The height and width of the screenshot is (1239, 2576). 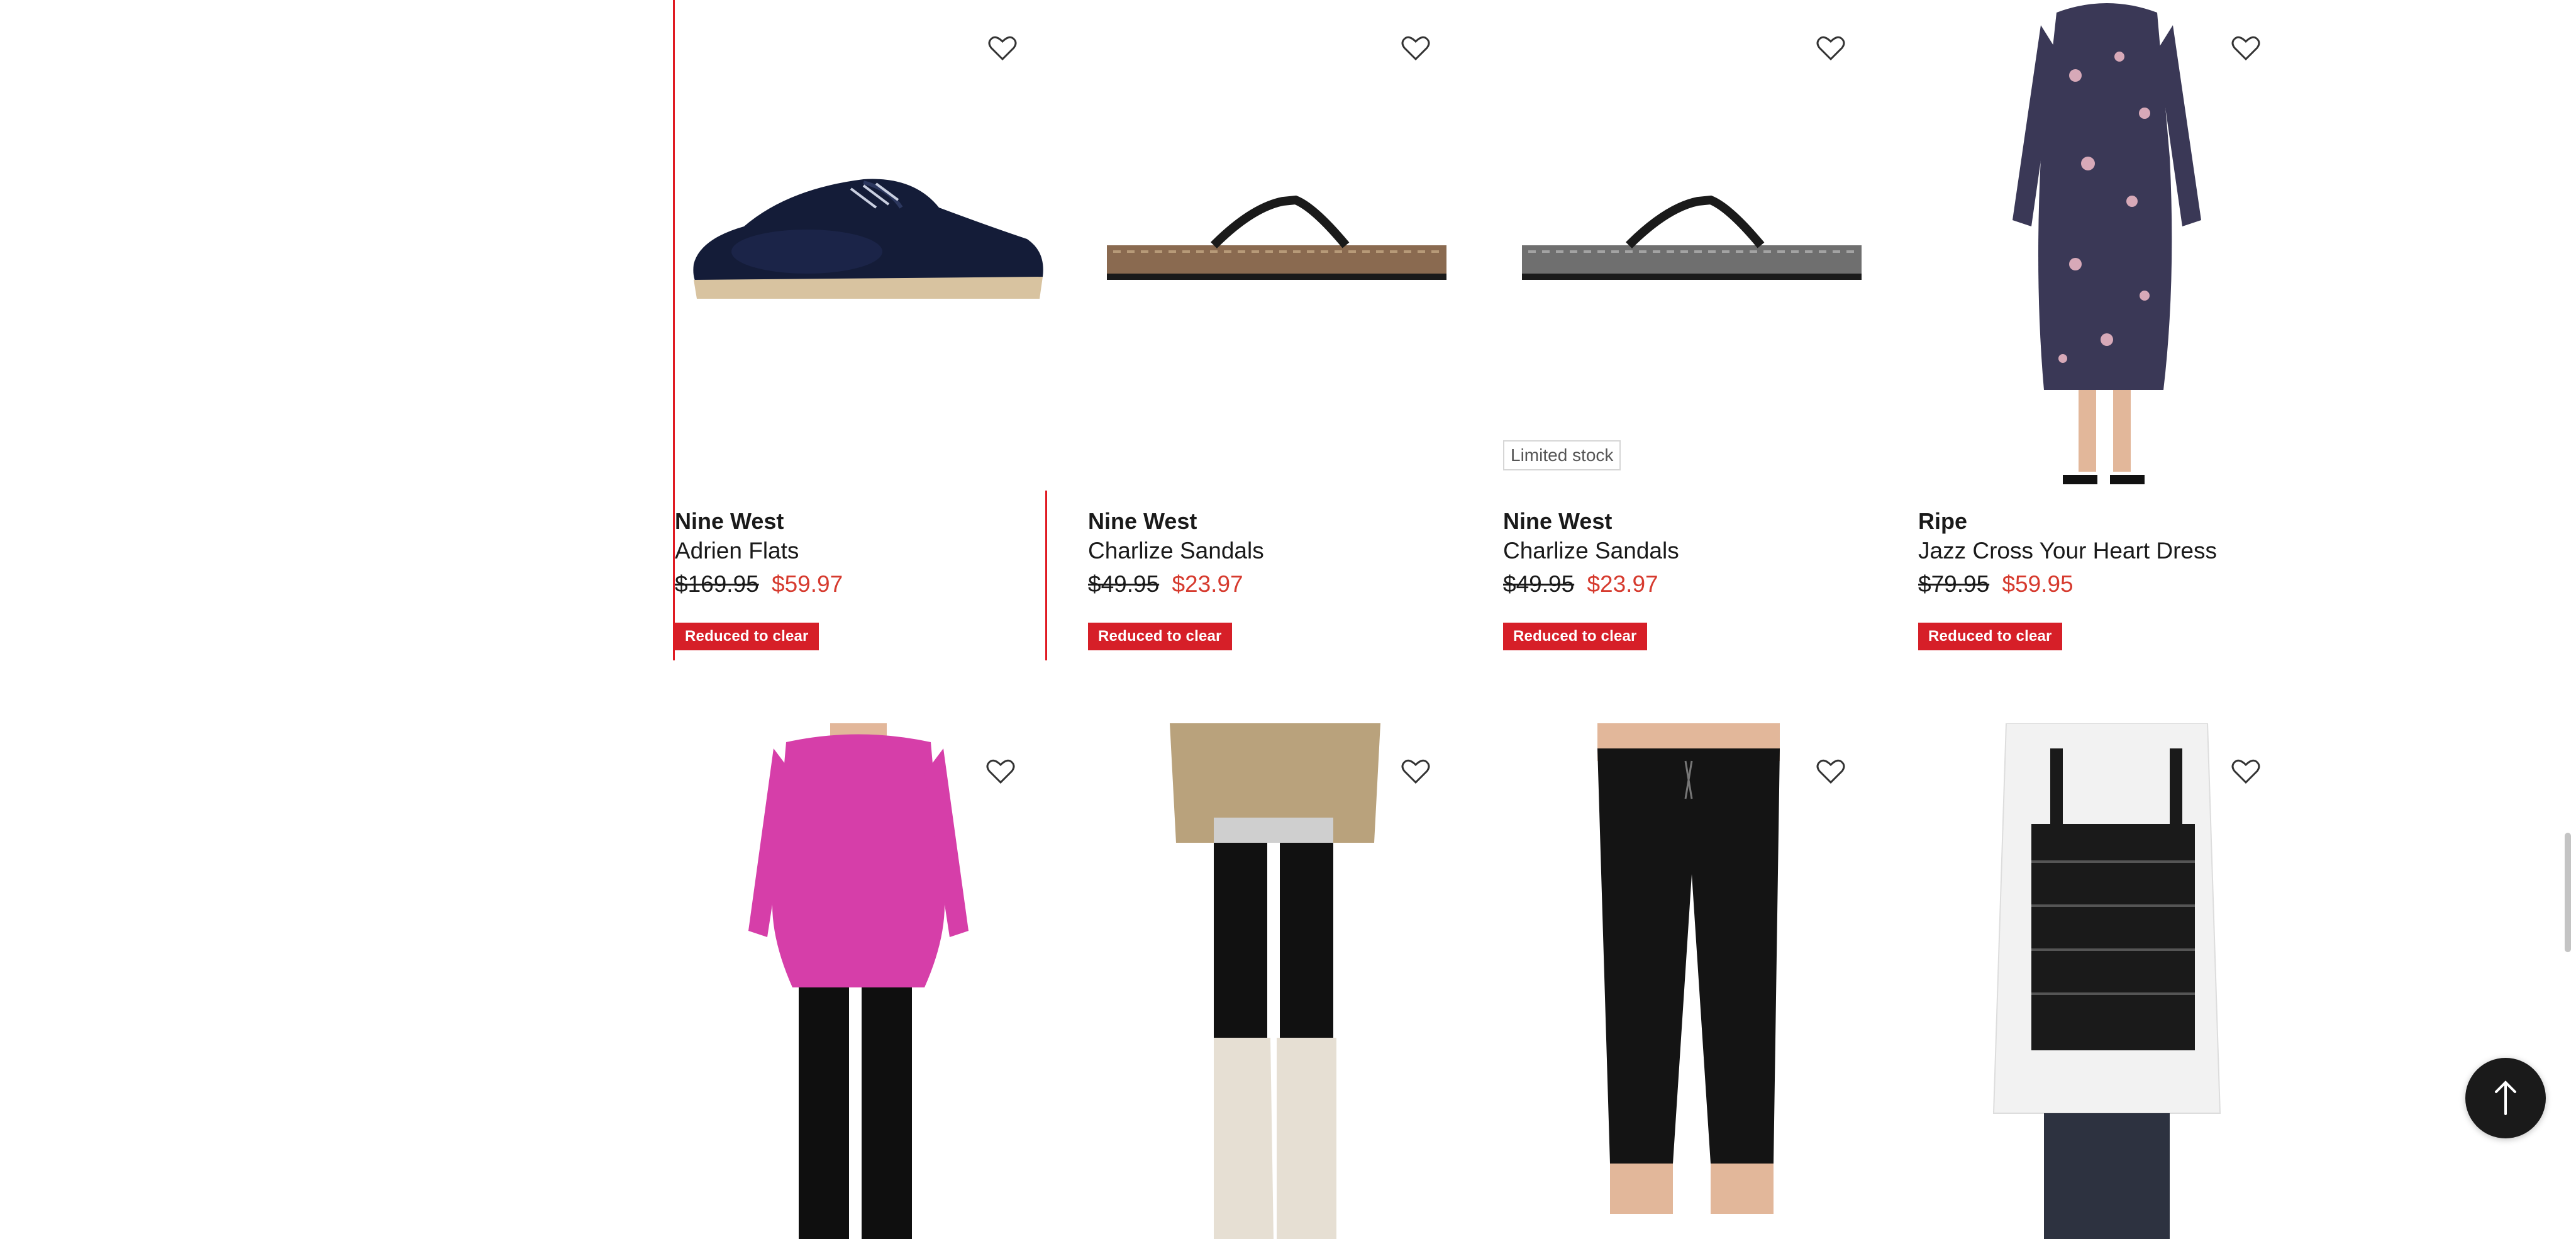 What do you see at coordinates (1942, 521) in the screenshot?
I see `product-brand: Ripe` at bounding box center [1942, 521].